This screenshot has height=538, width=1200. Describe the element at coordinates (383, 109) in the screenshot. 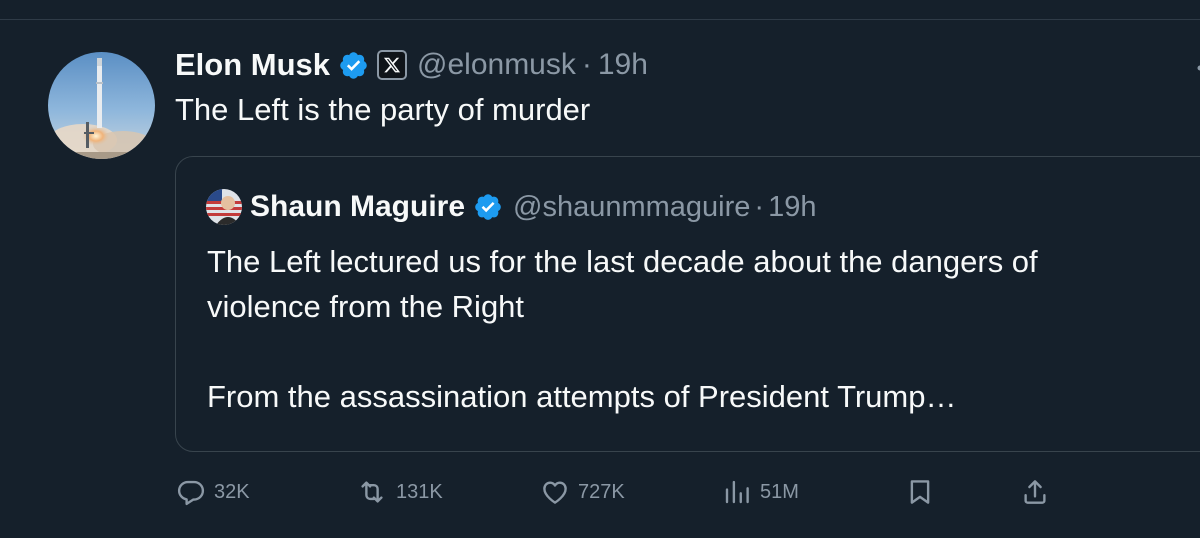

I see `tweet-text: The Left is the party of murder` at that location.